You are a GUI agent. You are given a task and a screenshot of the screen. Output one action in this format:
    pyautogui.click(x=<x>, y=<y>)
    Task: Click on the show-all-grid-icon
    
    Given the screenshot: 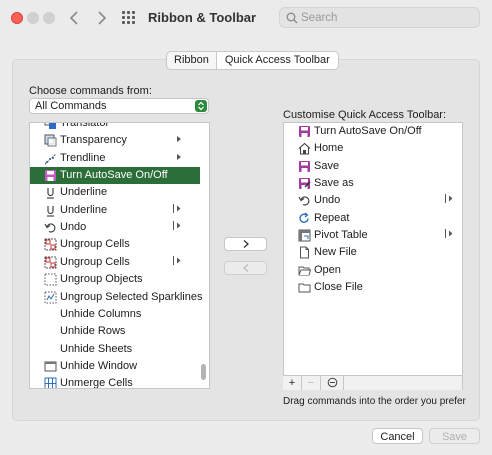 What is the action you would take?
    pyautogui.click(x=129, y=18)
    